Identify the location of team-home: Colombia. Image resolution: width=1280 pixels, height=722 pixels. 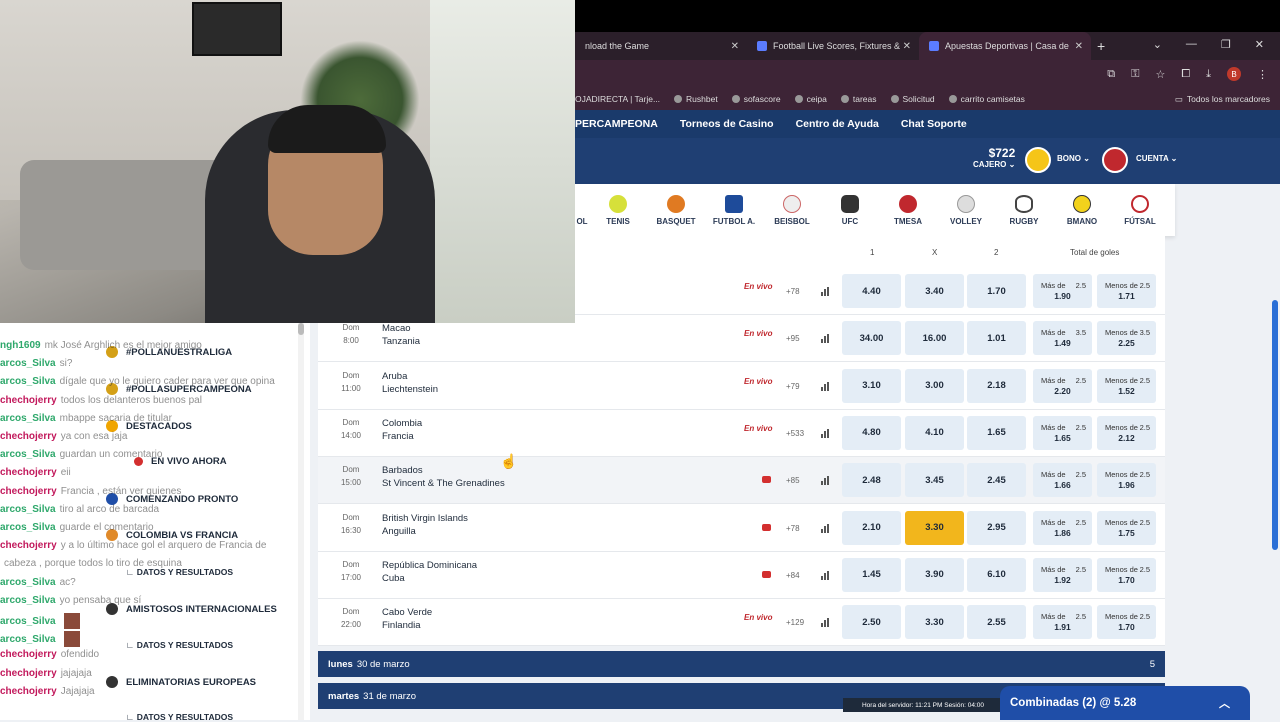
(402, 423).